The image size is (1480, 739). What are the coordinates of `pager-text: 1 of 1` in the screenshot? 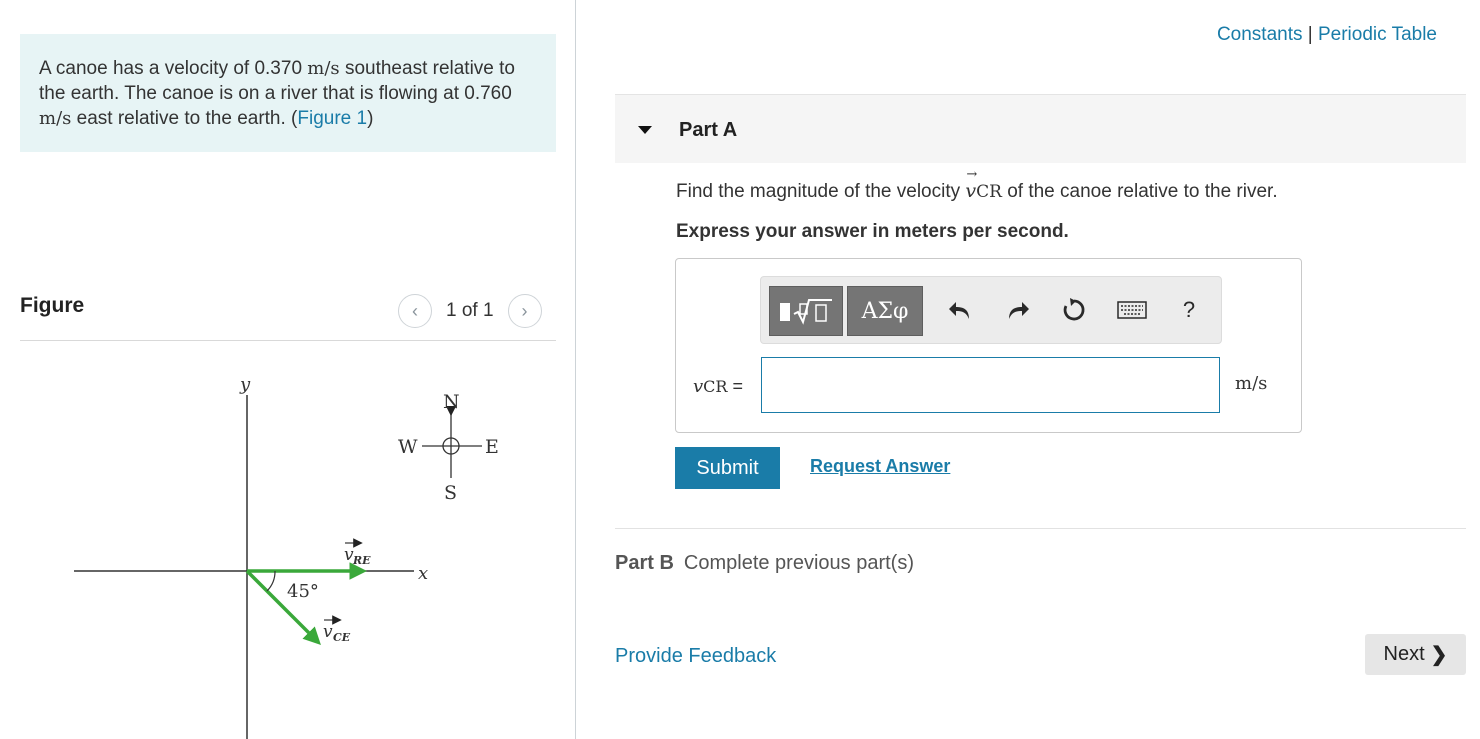 It's located at (470, 310).